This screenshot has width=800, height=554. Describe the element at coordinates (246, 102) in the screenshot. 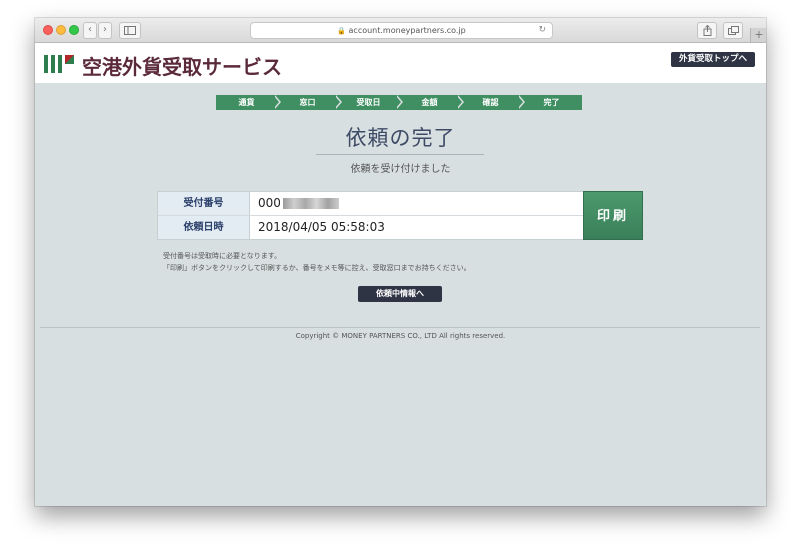

I see `step-currency: 通貨` at that location.